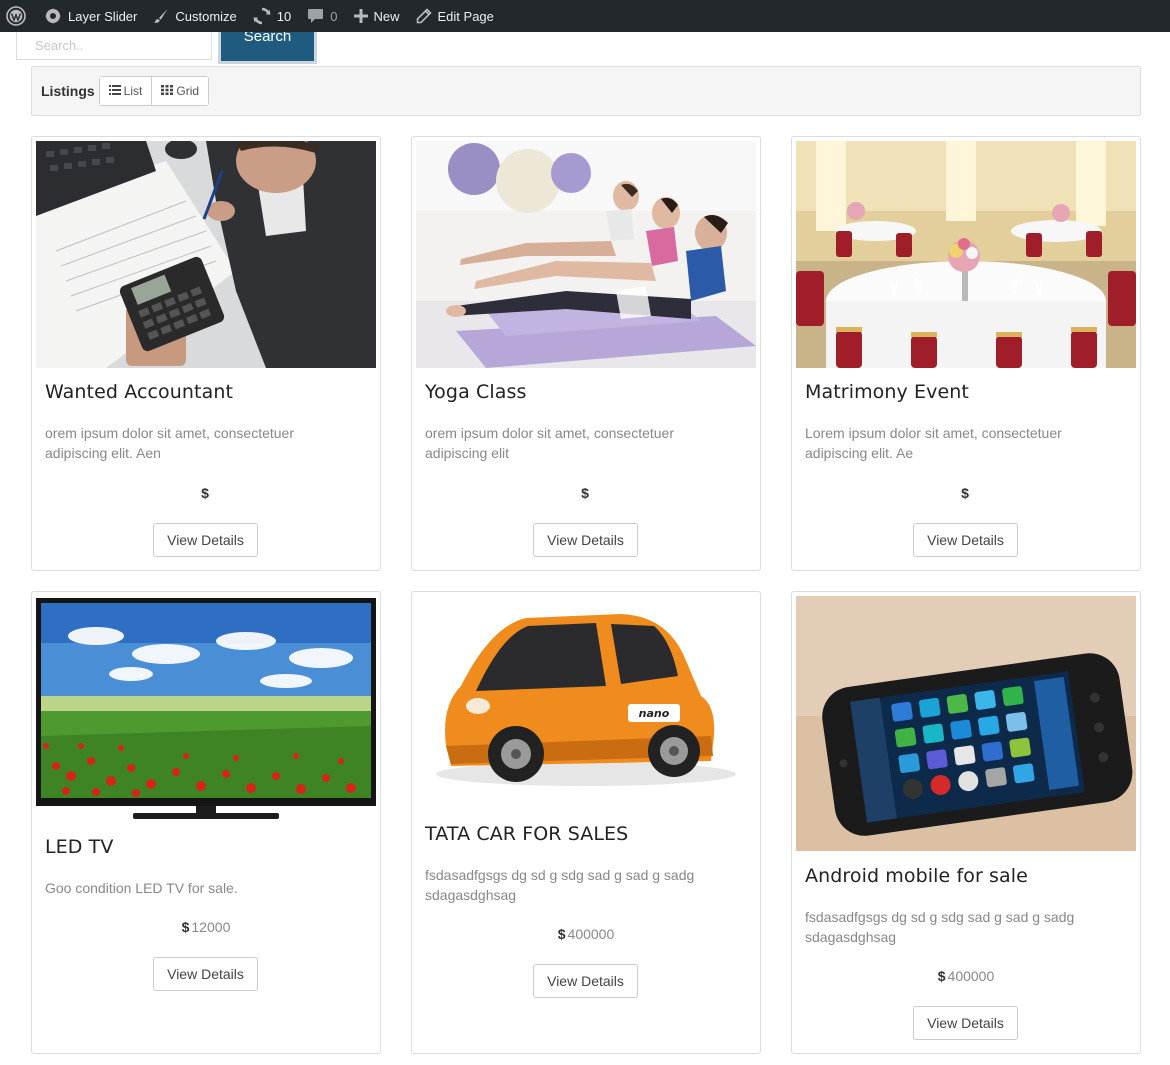 The height and width of the screenshot is (1065, 1170). Describe the element at coordinates (315, 16) in the screenshot. I see `comment-icon` at that location.